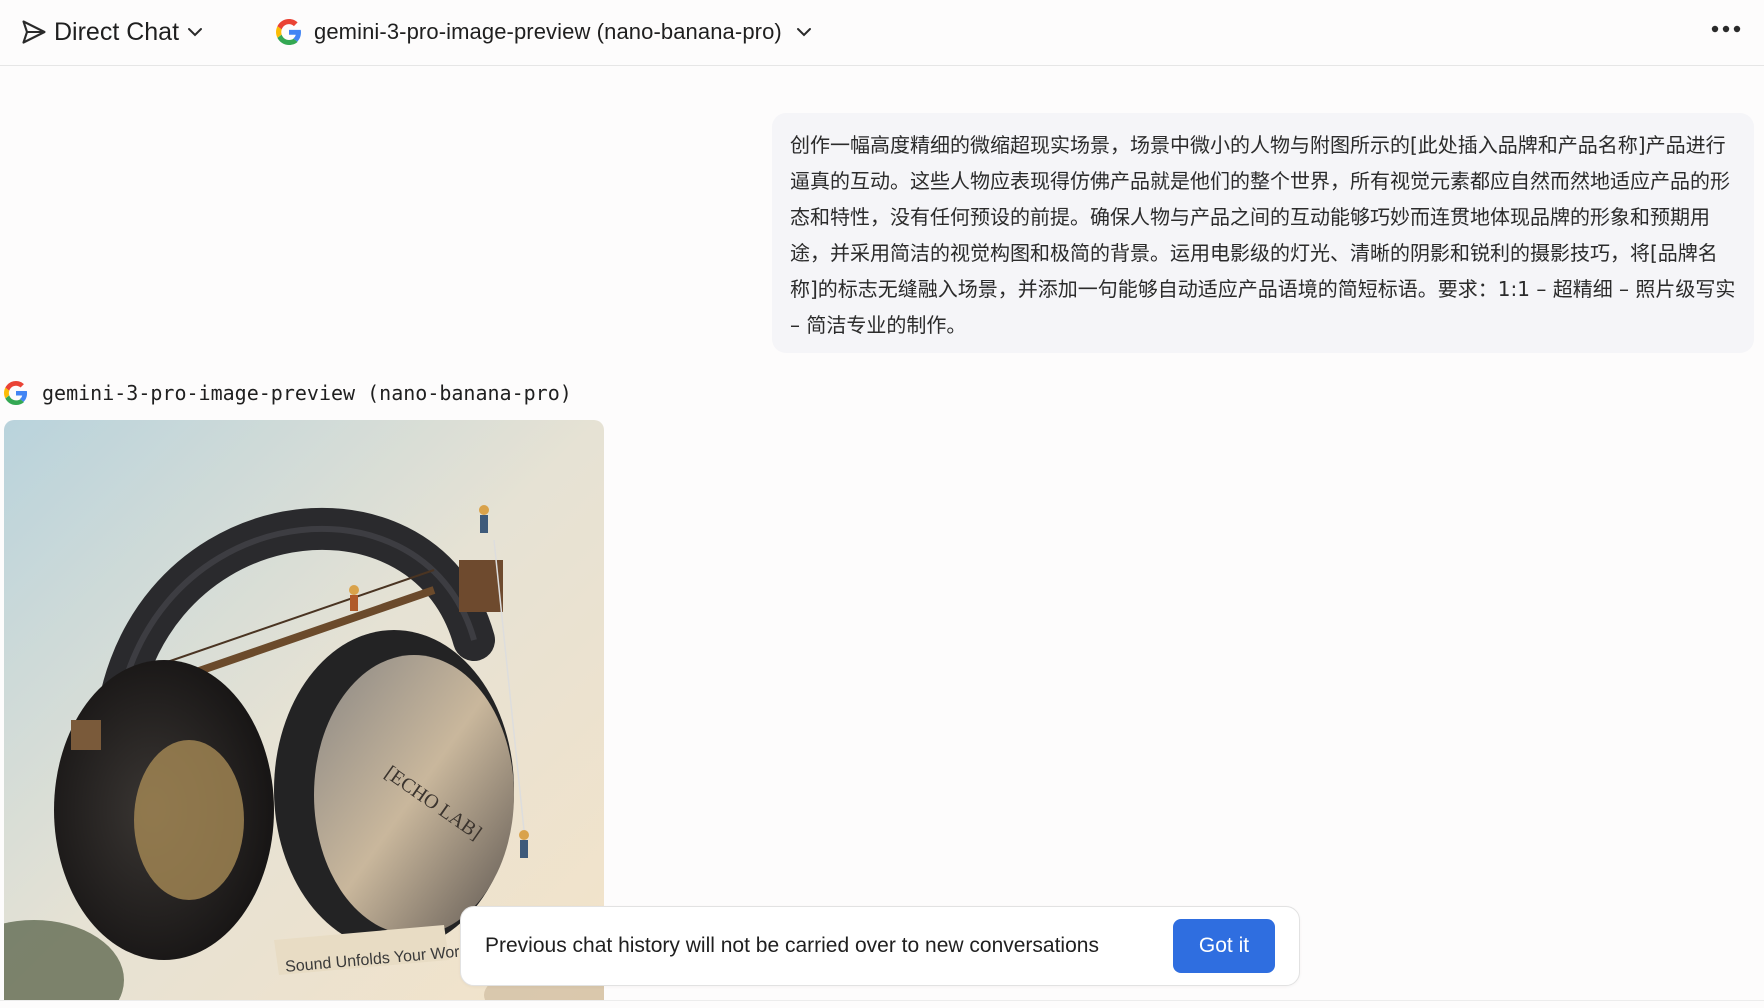 The image size is (1764, 1008). What do you see at coordinates (117, 31) in the screenshot?
I see `chat-mode-label: Direct Chat` at bounding box center [117, 31].